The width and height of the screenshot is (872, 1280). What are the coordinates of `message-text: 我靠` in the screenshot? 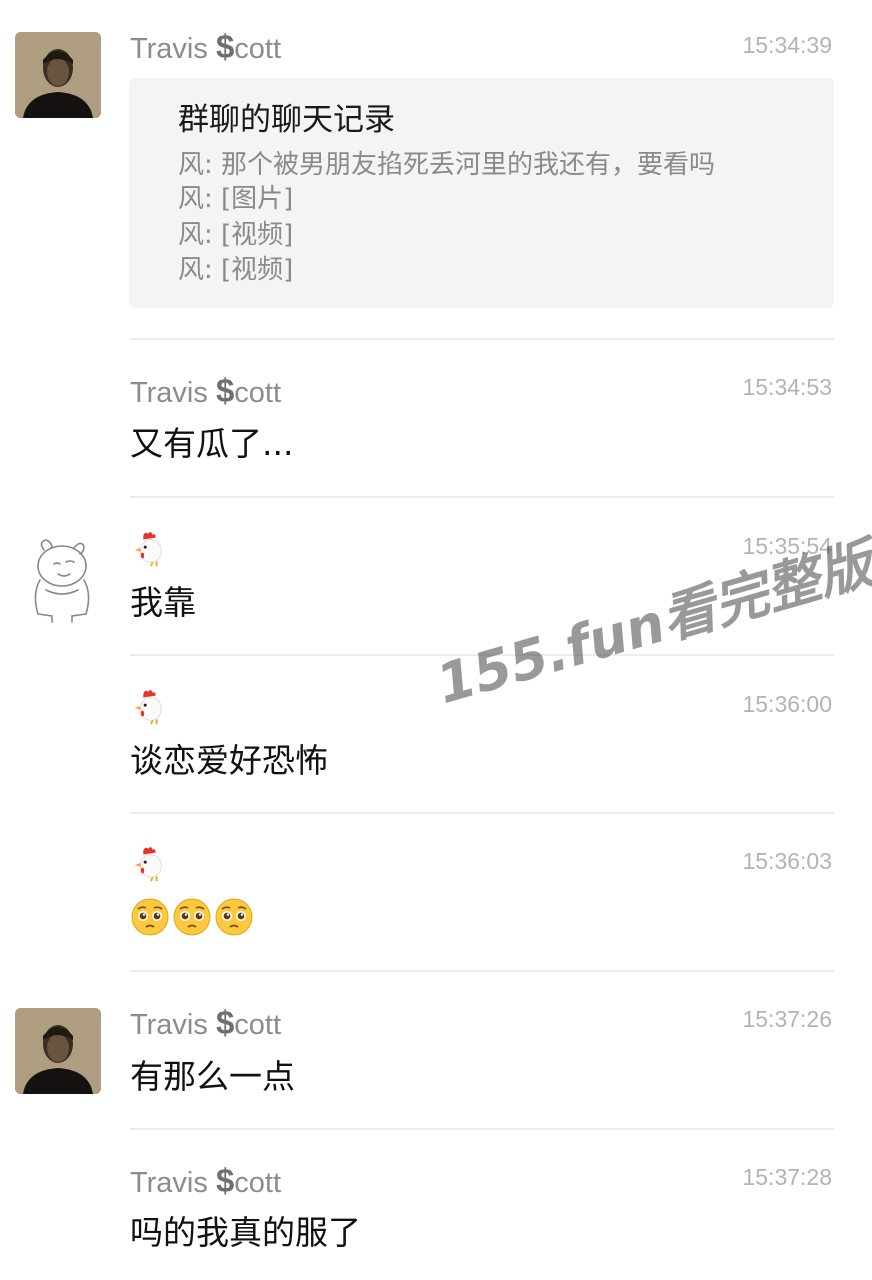 It's located at (163, 603).